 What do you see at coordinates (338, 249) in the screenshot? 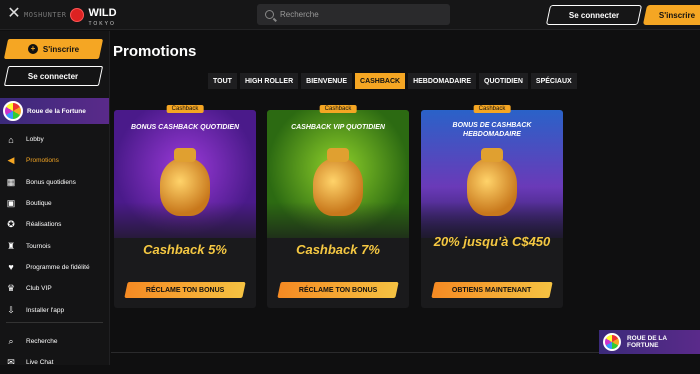
I see `card-value: Cashback 7%` at bounding box center [338, 249].